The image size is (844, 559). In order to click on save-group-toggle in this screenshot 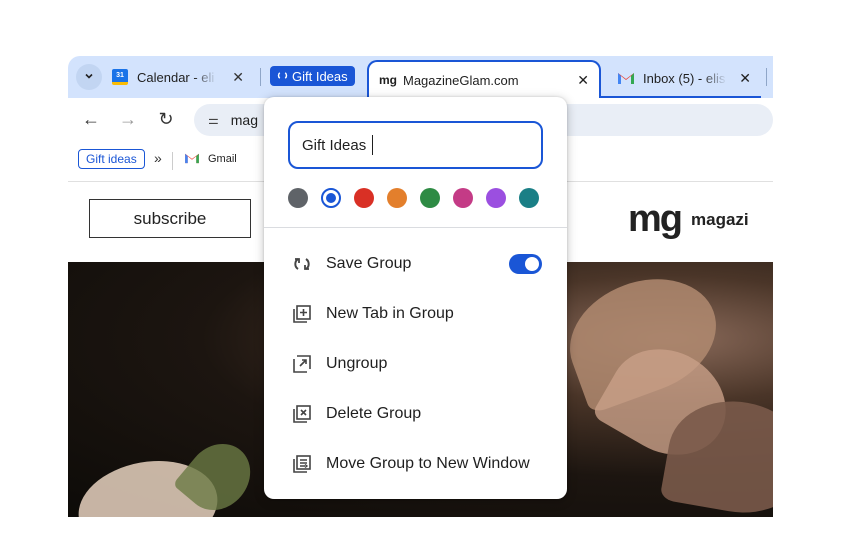, I will do `click(525, 264)`.